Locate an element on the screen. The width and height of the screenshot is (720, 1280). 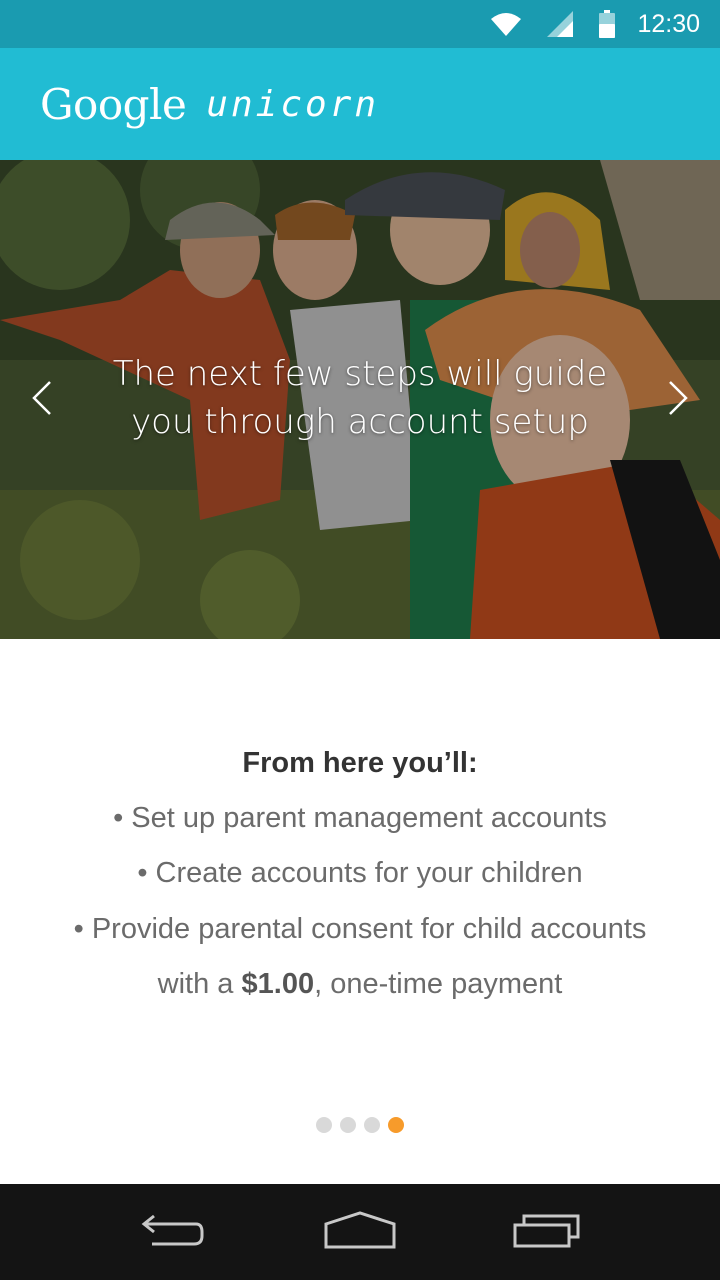
info-item-payment: with a $1.00, one-time payment is located at coordinates (360, 984).